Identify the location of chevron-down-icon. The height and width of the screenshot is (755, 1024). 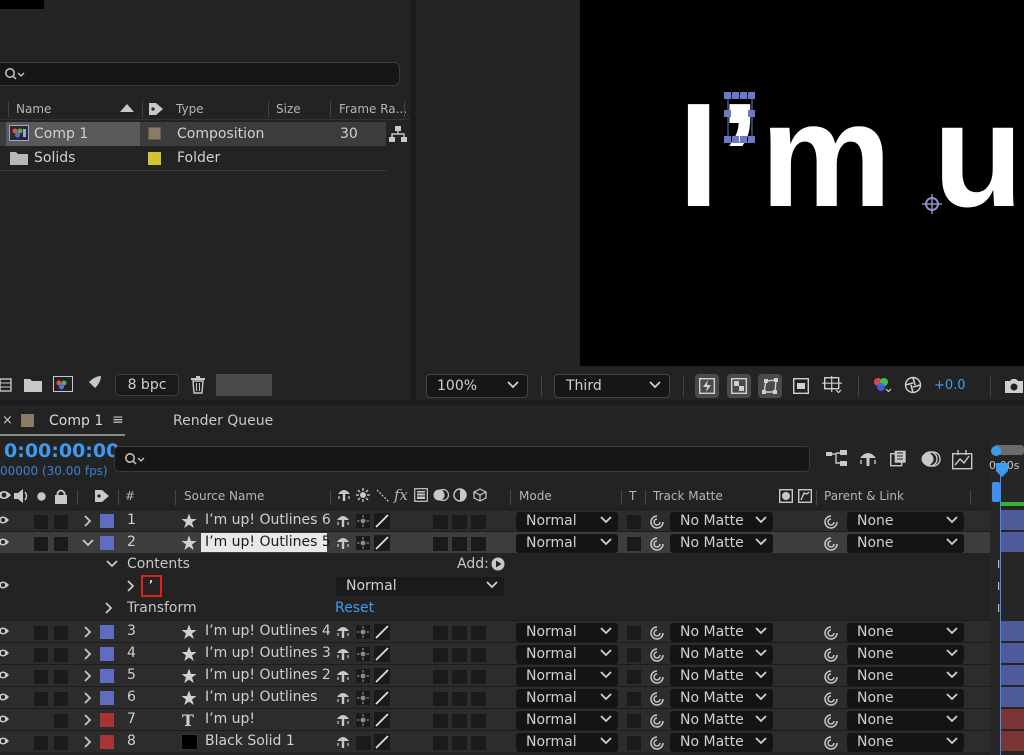
(88, 543).